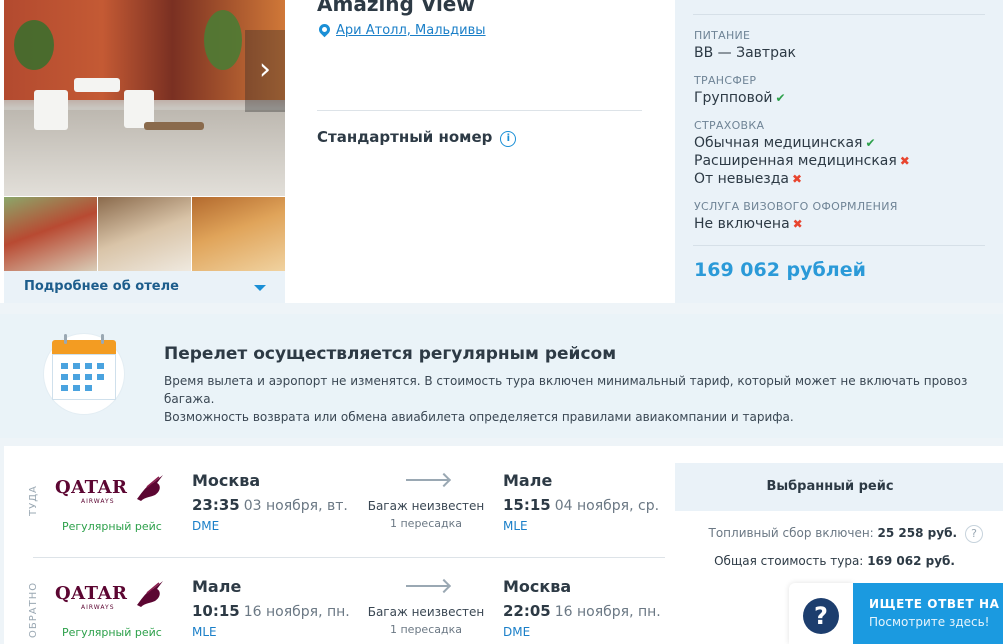  What do you see at coordinates (528, 480) in the screenshot?
I see `arrival-city: Мале` at bounding box center [528, 480].